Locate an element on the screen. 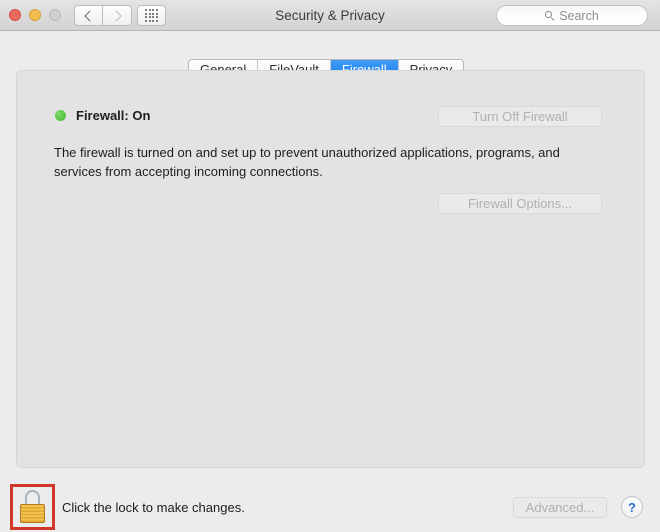  titlebar: Security & Privacy Search is located at coordinates (330, 15).